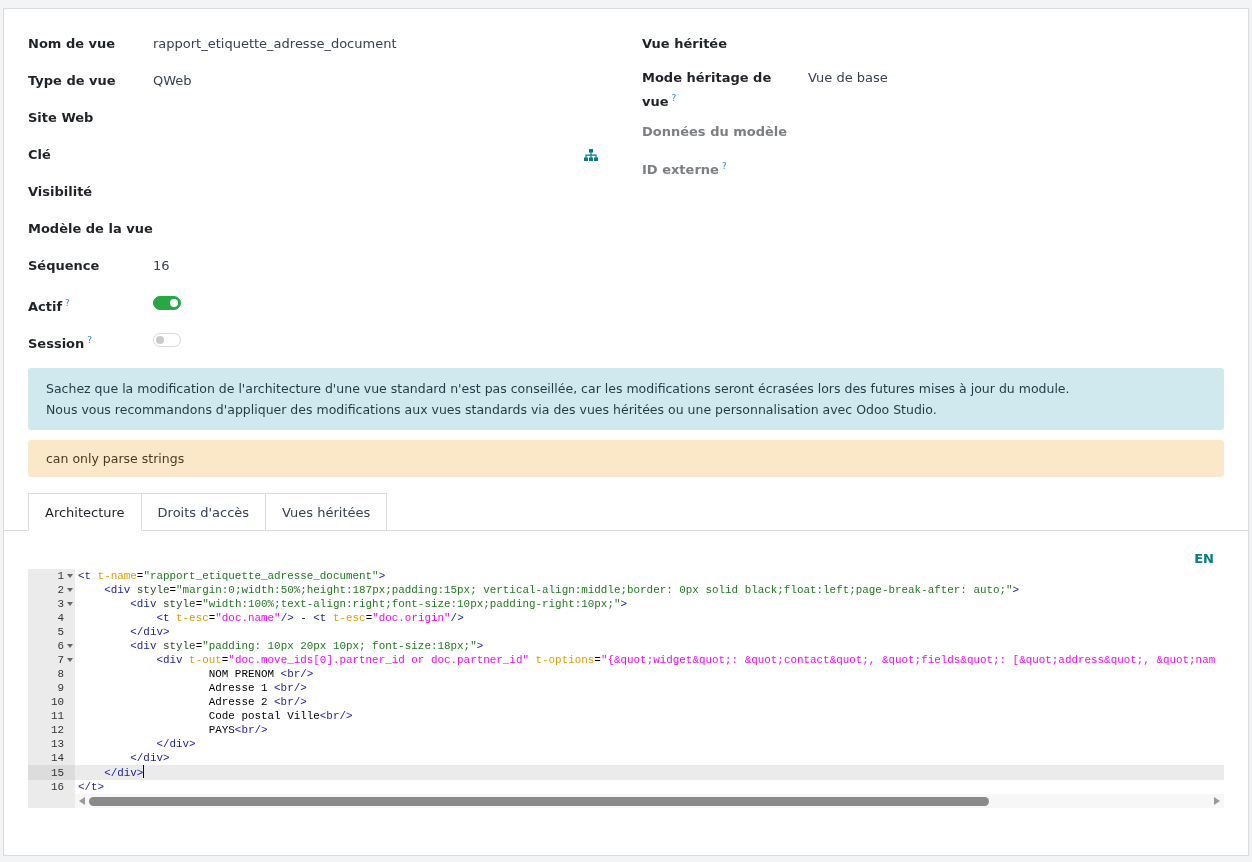 The height and width of the screenshot is (862, 1252). Describe the element at coordinates (90, 229) in the screenshot. I see `field-label: Modèle de la vue` at that location.